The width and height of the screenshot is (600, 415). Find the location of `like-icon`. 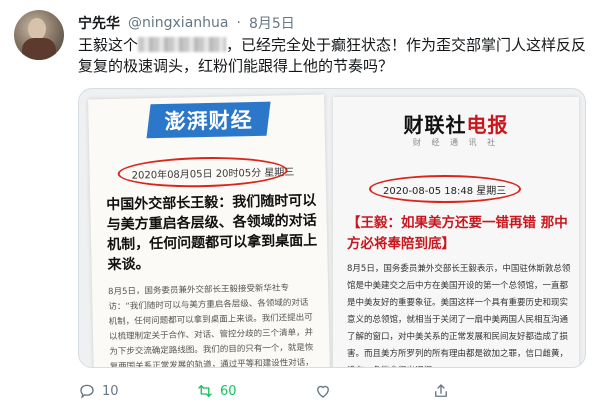

like-icon is located at coordinates (323, 391).